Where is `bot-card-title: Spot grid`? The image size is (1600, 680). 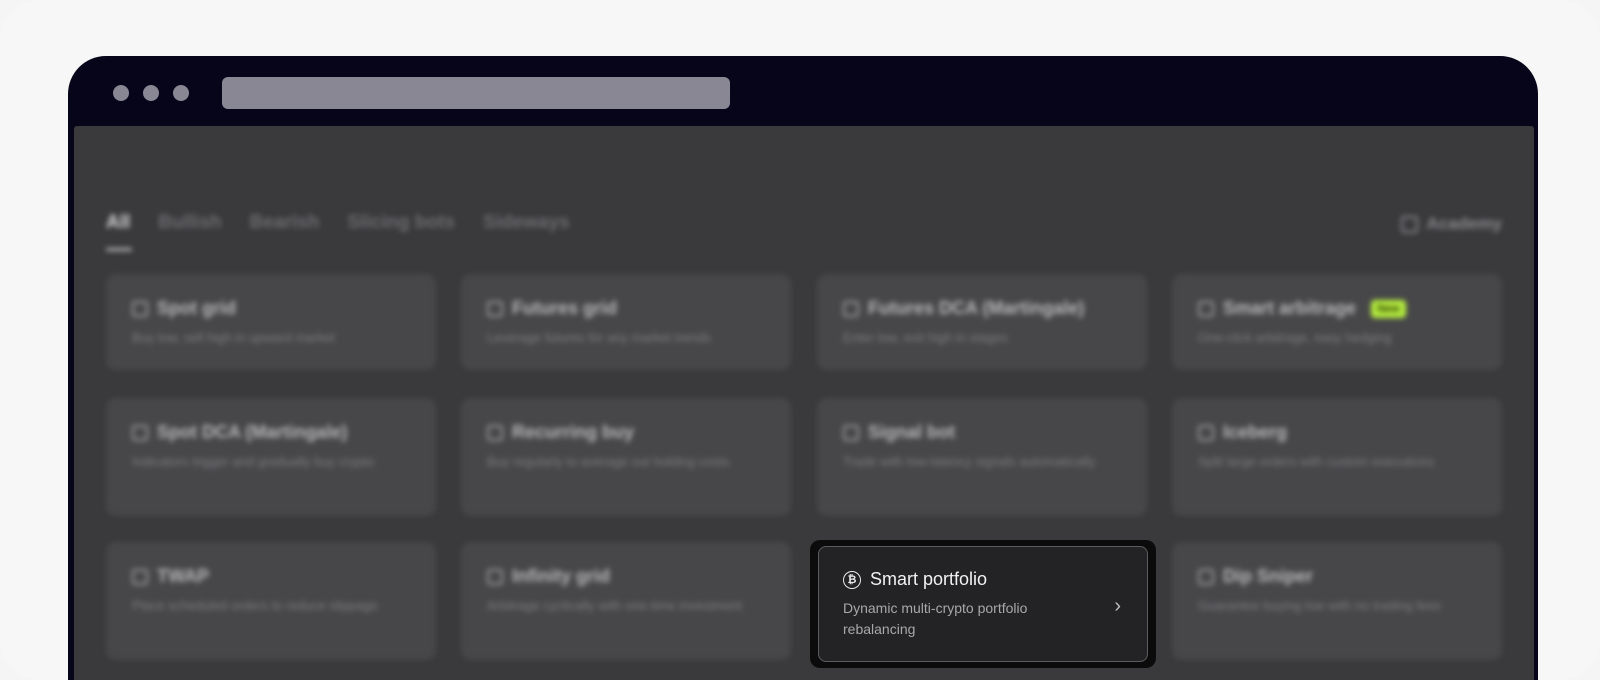
bot-card-title: Spot grid is located at coordinates (196, 308).